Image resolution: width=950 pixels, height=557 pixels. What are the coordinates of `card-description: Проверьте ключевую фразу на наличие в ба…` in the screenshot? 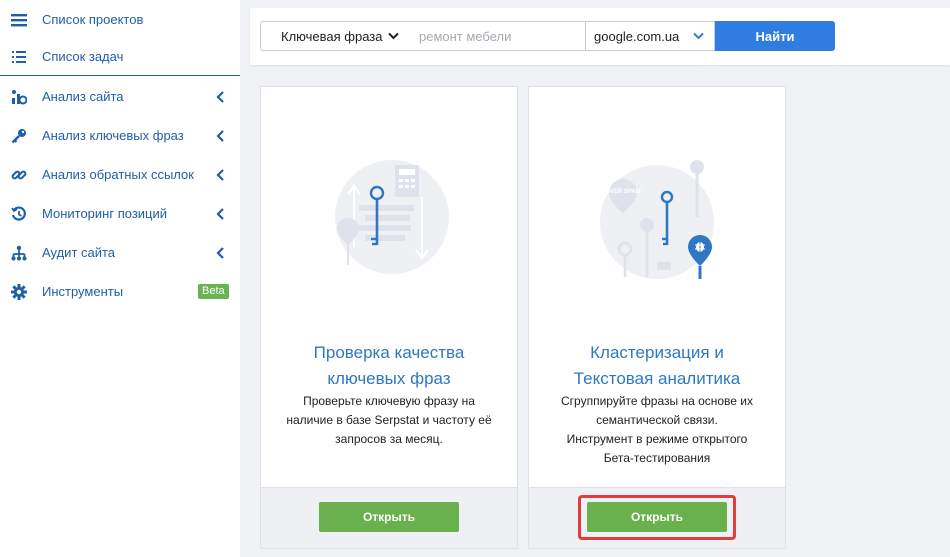 It's located at (389, 420).